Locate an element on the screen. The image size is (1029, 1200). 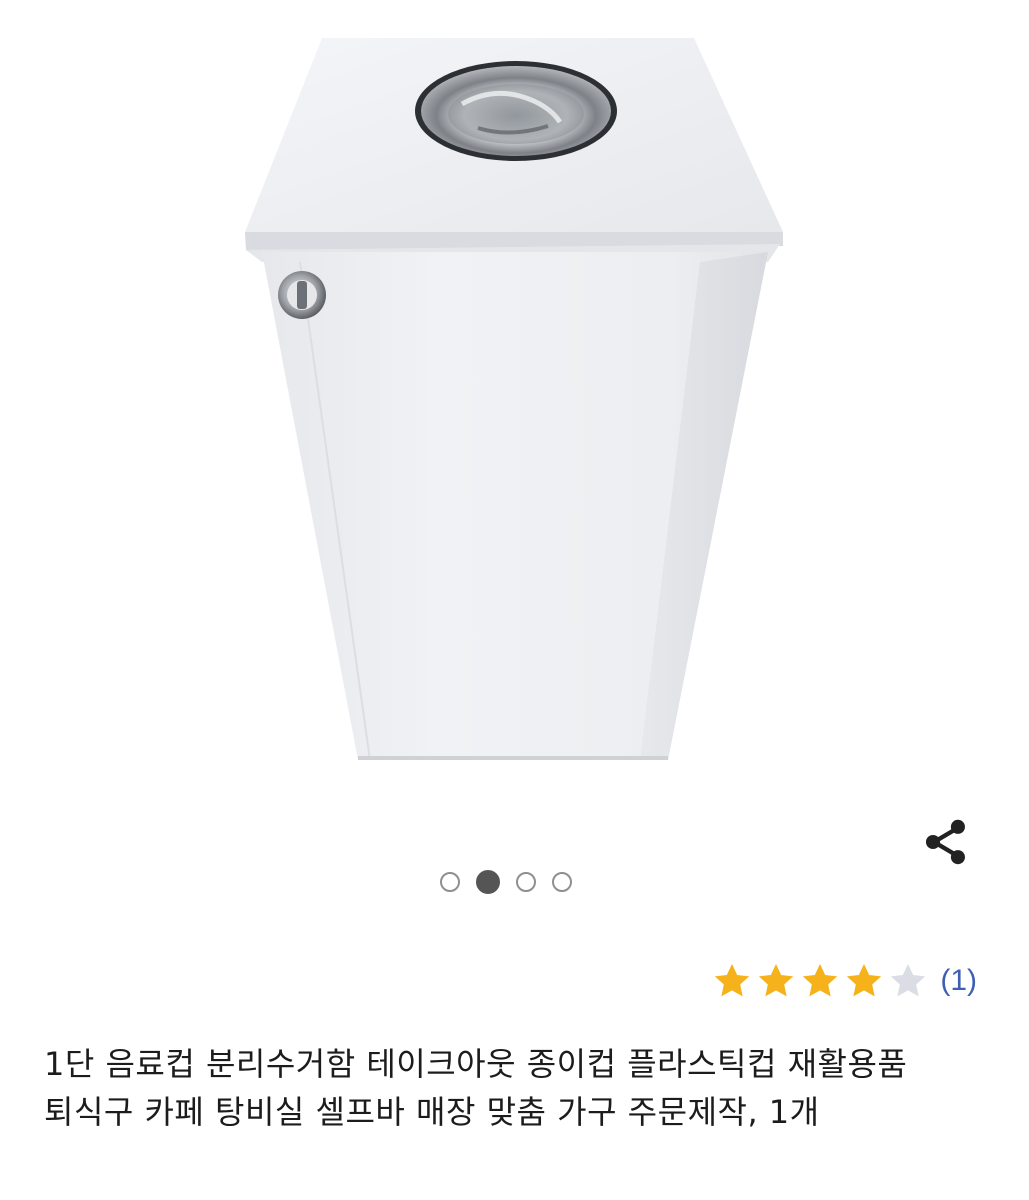
share-button is located at coordinates (946, 842).